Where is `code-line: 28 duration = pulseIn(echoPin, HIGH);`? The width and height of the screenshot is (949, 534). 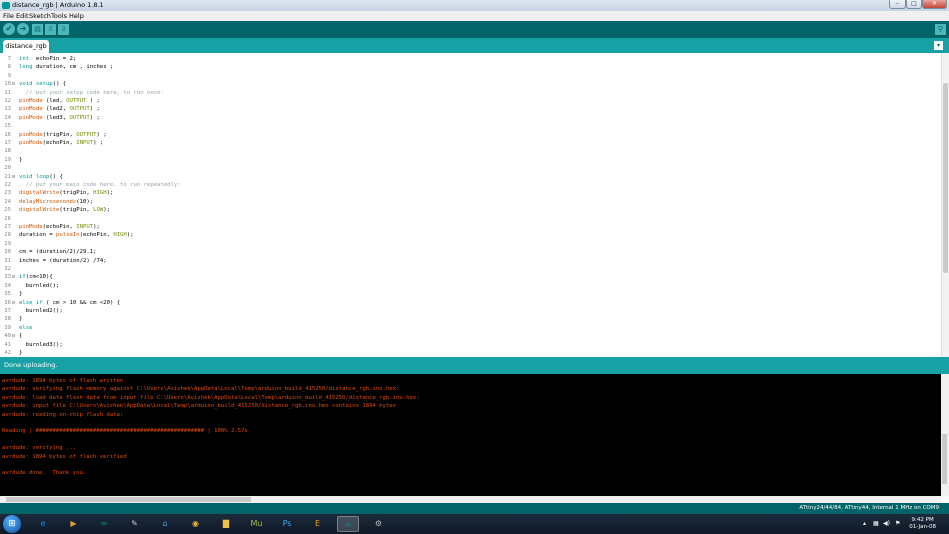 code-line: 28 duration = pulseIn(echoPin, HIGH); is located at coordinates (467, 235).